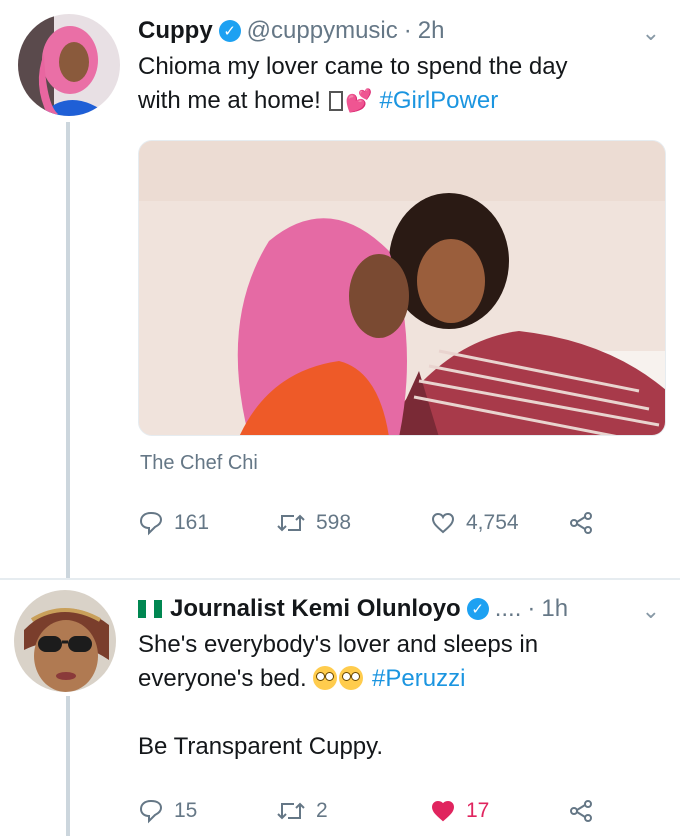 Image resolution: width=680 pixels, height=836 pixels. Describe the element at coordinates (322, 810) in the screenshot. I see `retweet-count: 2` at that location.